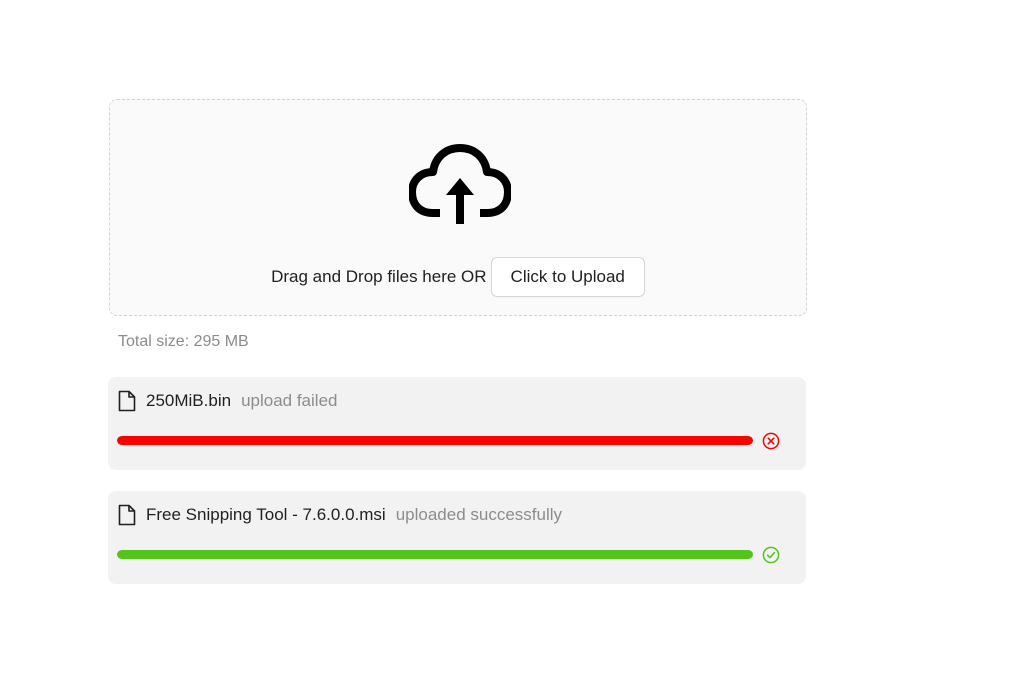 This screenshot has width=1010, height=688. I want to click on file-name: 250MiB.bin, so click(189, 400).